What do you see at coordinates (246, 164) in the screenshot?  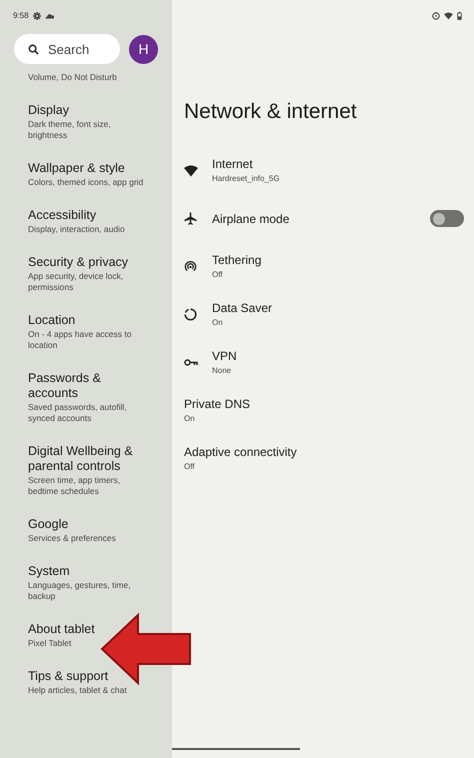 I see `setting-title: Internet` at bounding box center [246, 164].